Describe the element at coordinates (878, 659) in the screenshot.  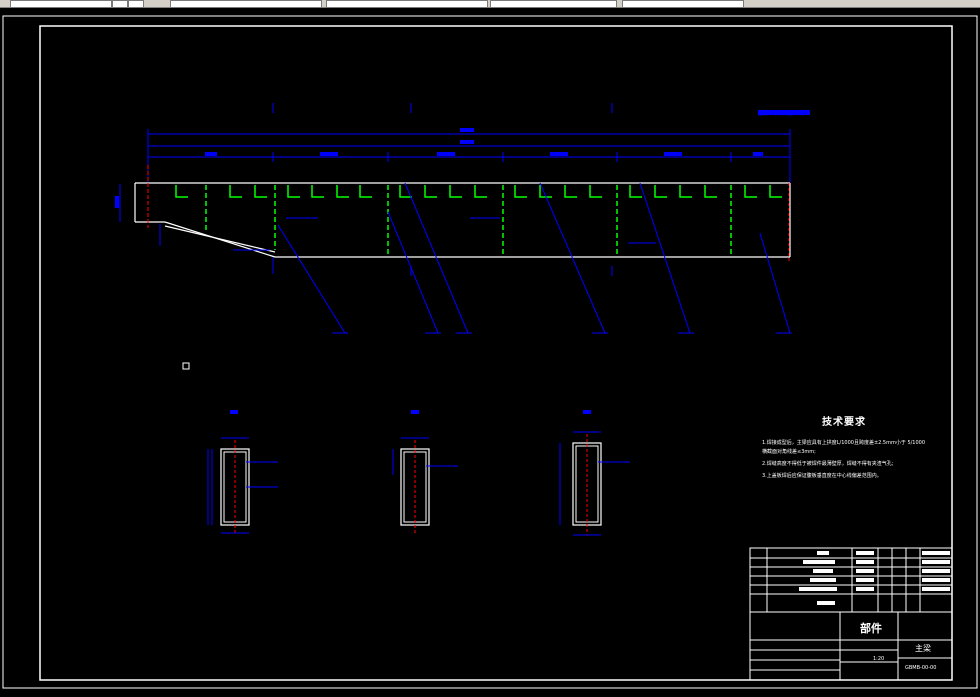
I see `title-block-scale: 1:20` at that location.